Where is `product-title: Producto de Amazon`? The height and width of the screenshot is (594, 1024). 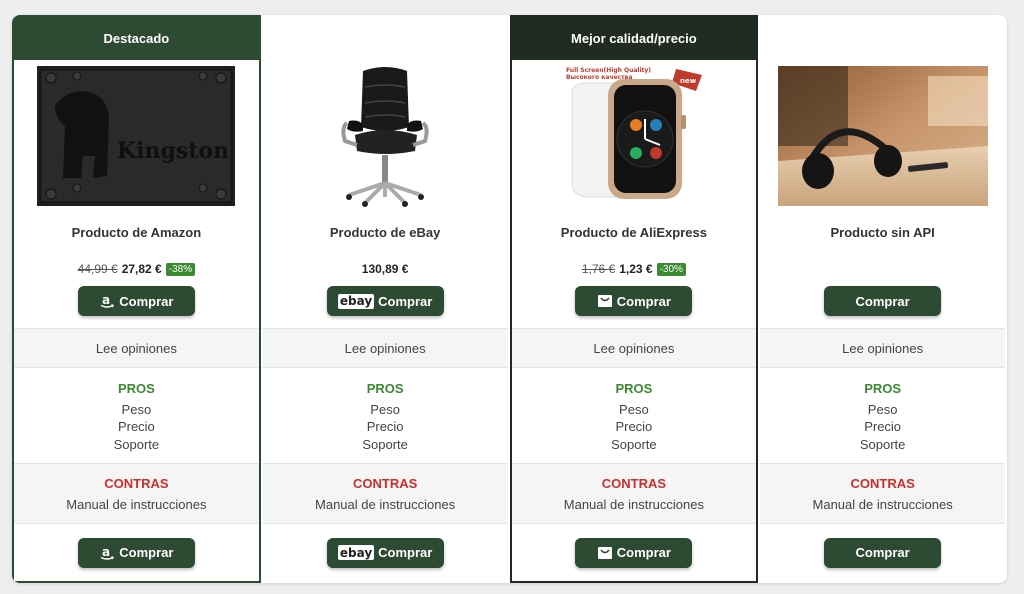 product-title: Producto de Amazon is located at coordinates (136, 232).